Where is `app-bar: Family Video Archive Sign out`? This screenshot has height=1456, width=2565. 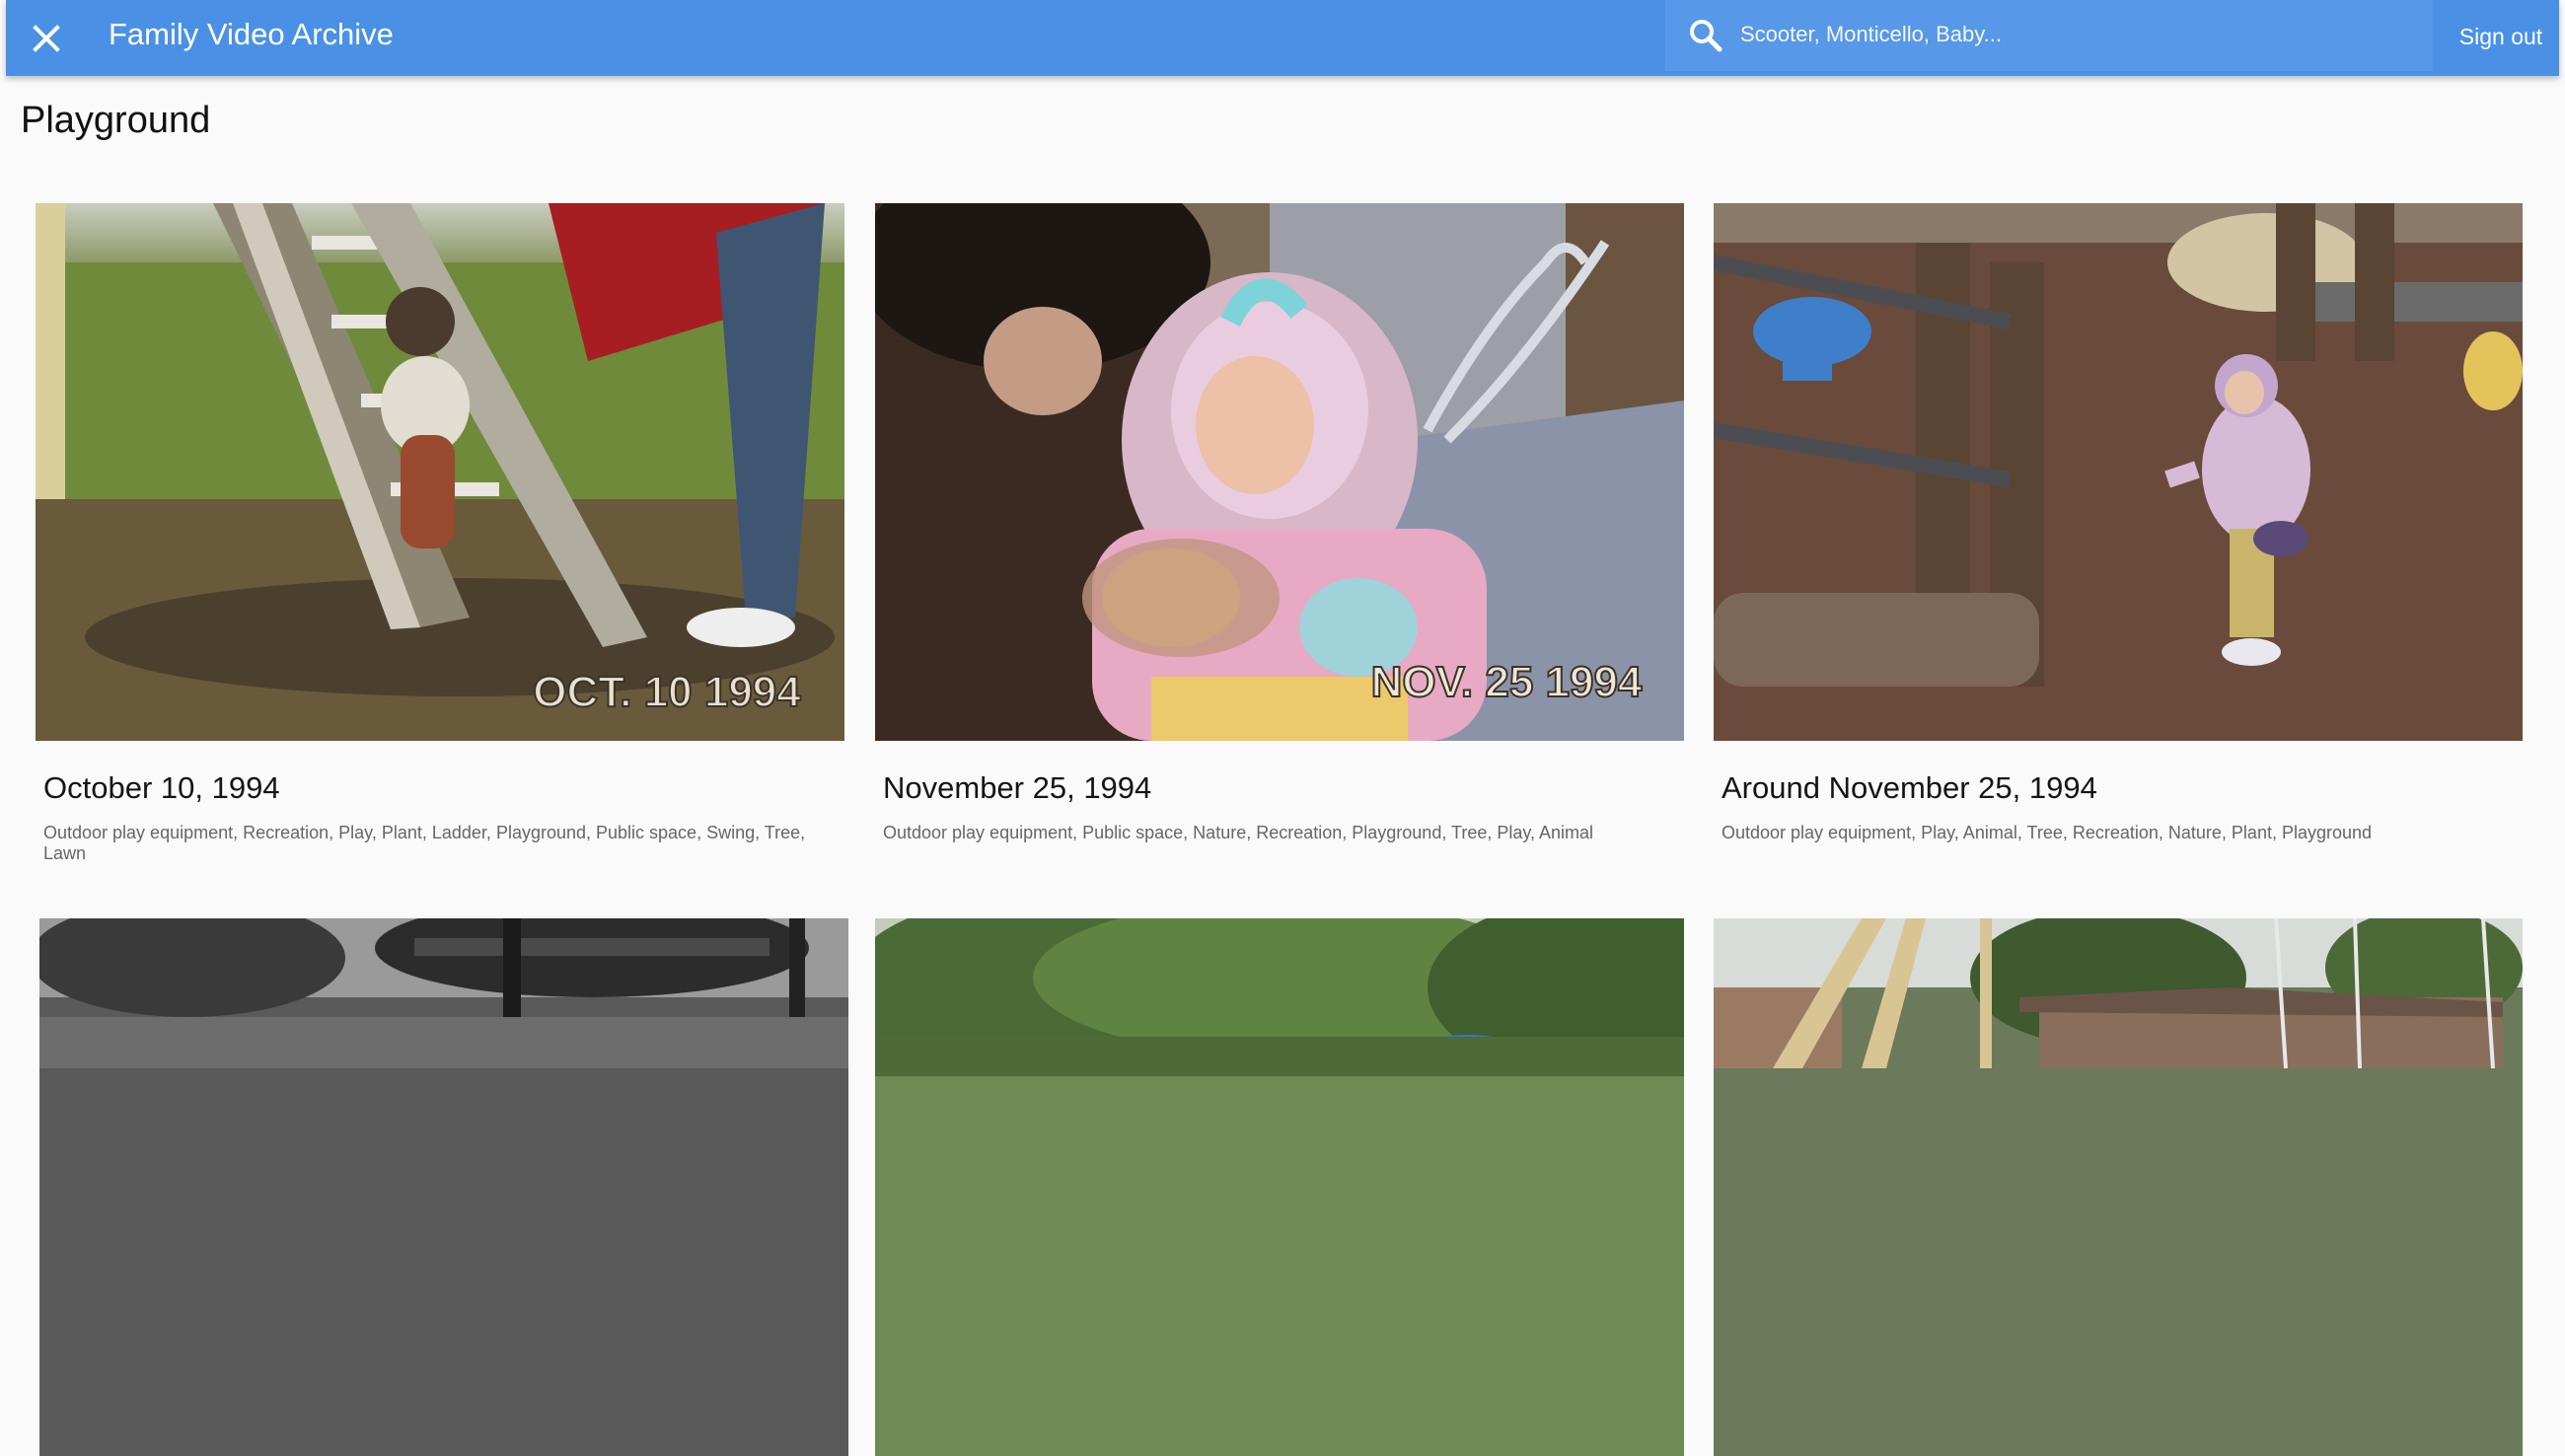 app-bar: Family Video Archive Sign out is located at coordinates (1282, 38).